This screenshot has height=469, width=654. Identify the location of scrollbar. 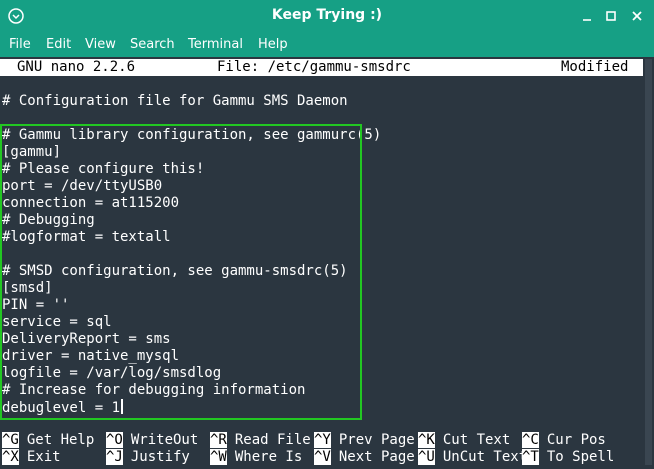
(648, 262).